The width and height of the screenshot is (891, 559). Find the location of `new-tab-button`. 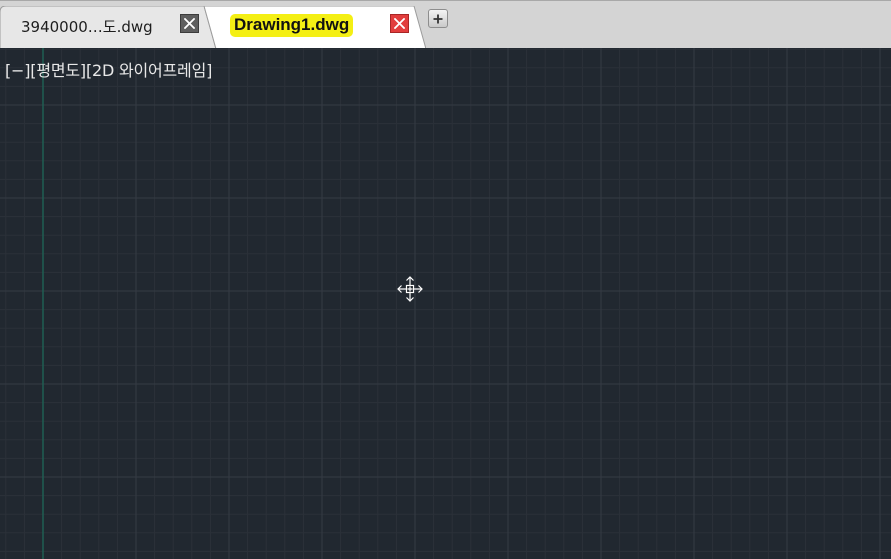

new-tab-button is located at coordinates (438, 18).